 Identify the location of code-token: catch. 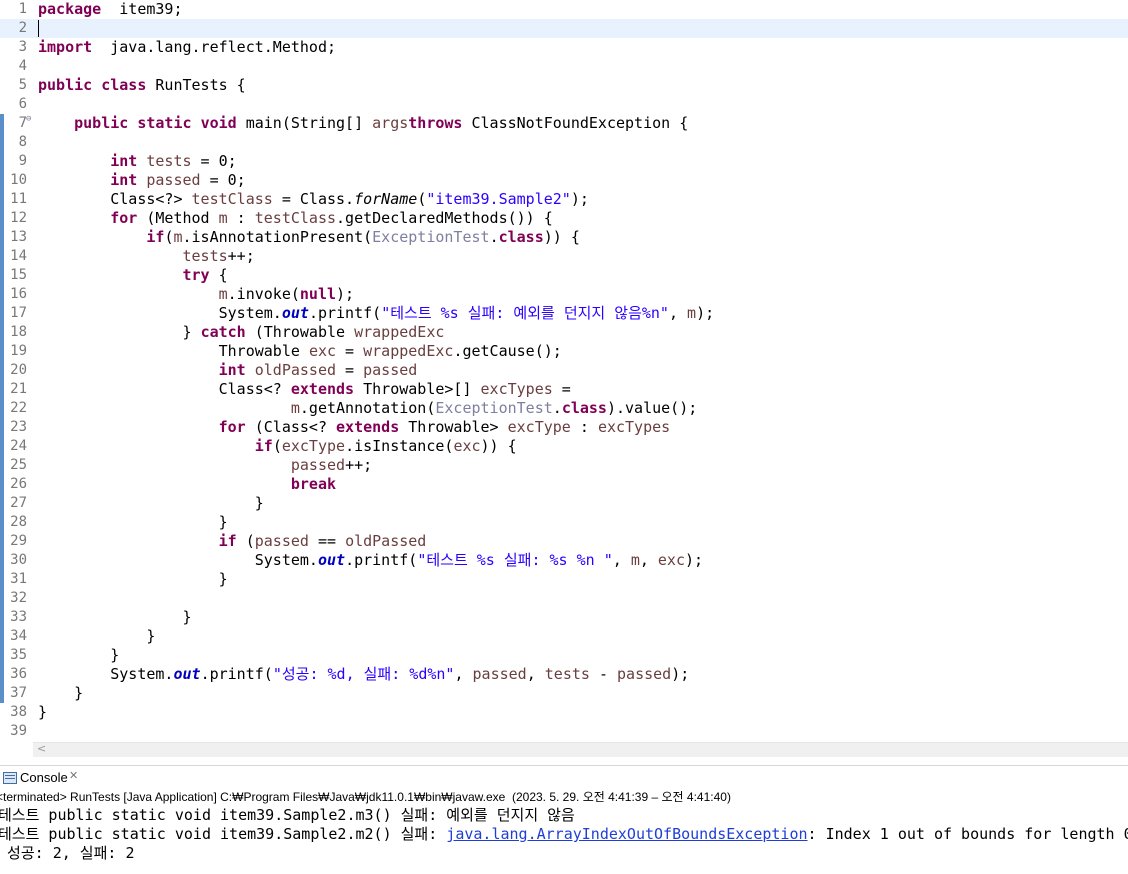
(223, 332).